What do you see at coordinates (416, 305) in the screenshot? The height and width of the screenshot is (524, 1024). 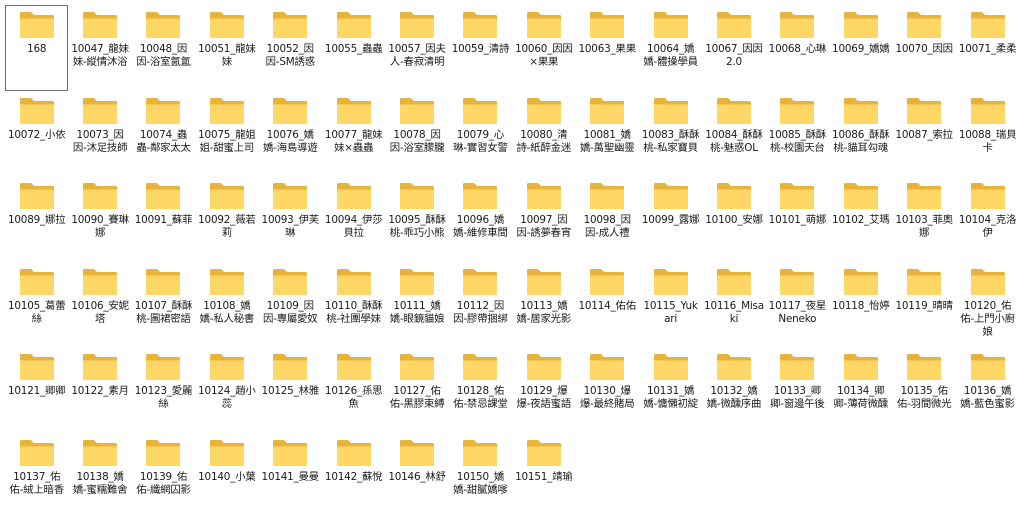 I see `folder-item: 10111_嬌嬌-眼鏡貓娘` at bounding box center [416, 305].